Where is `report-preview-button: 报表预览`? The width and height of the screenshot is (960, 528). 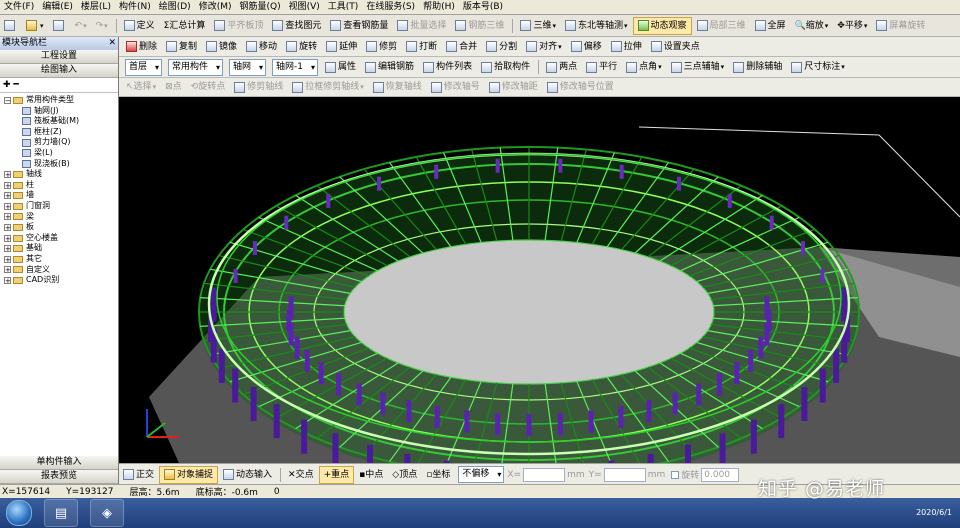 report-preview-button: 报表预览 is located at coordinates (59, 477).